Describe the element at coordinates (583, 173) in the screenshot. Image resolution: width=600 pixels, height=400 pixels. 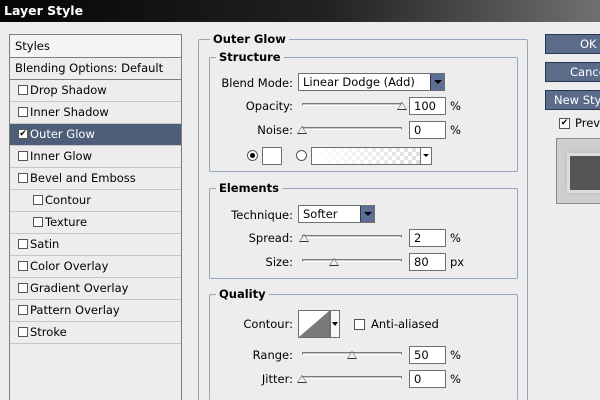
I see `preview-thumbnail` at that location.